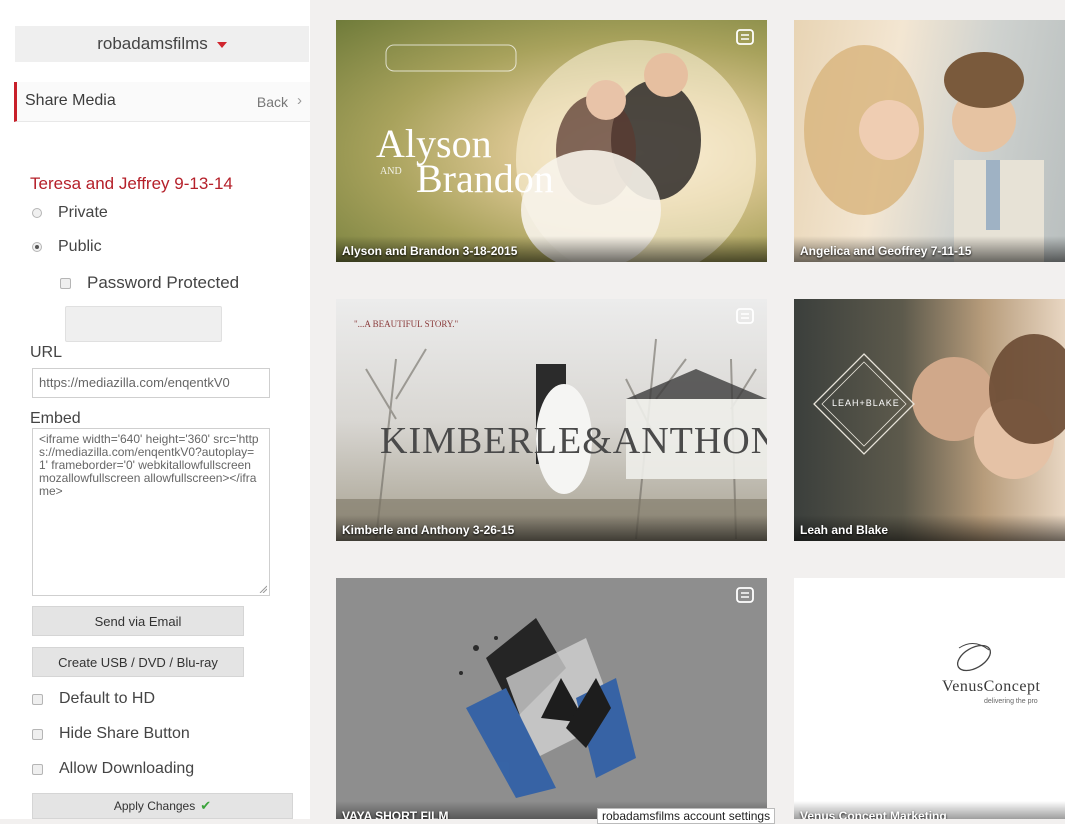 This screenshot has height=824, width=1065. I want to click on public-label: Public, so click(80, 246).